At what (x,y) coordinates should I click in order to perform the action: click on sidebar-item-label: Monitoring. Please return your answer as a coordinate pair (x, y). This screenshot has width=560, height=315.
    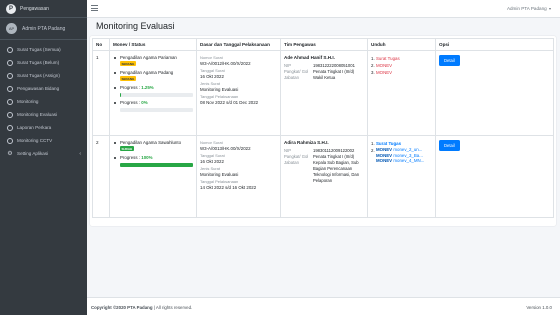
    Looking at the image, I should click on (28, 101).